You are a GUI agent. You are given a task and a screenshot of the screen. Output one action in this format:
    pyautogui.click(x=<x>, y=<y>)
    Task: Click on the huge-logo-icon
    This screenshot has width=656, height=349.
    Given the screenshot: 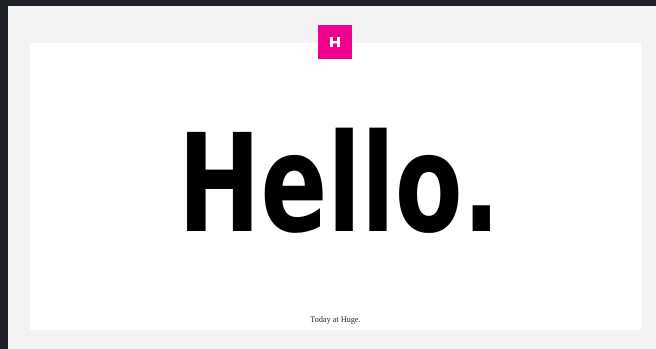 What is the action you would take?
    pyautogui.click(x=335, y=42)
    